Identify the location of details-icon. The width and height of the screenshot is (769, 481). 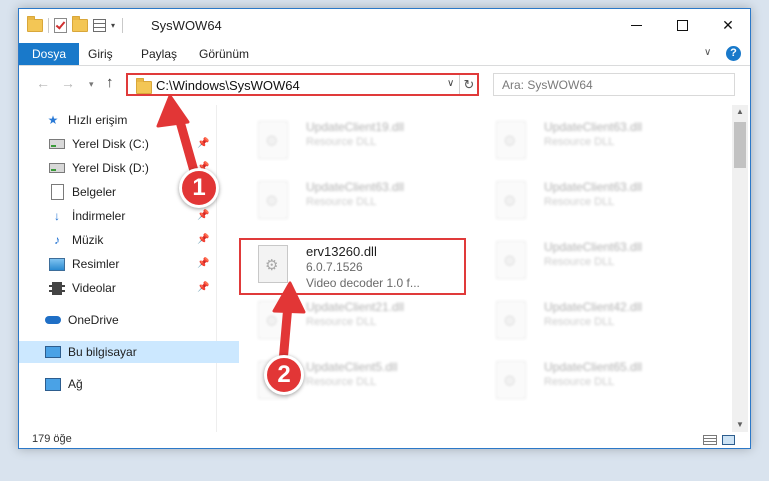
(99, 25).